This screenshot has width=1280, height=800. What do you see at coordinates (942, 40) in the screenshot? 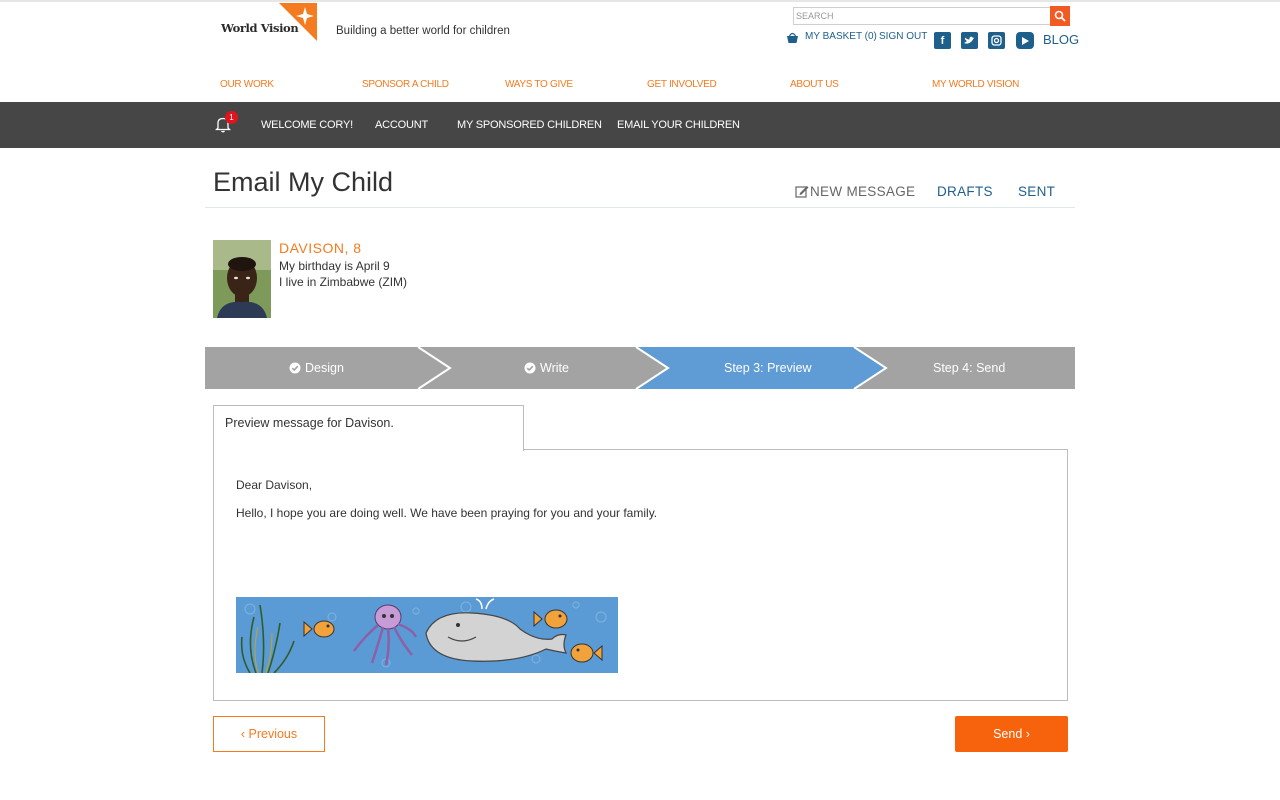
I see `facebook-icon: f` at bounding box center [942, 40].